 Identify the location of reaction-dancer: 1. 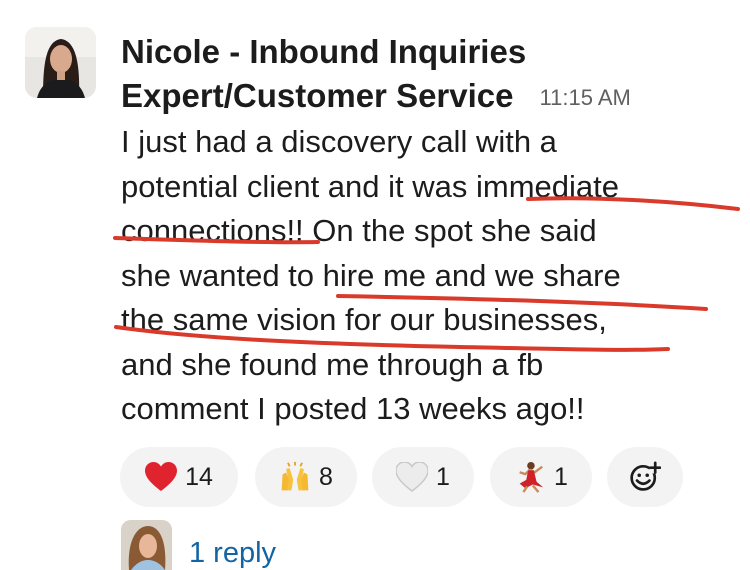
(541, 477).